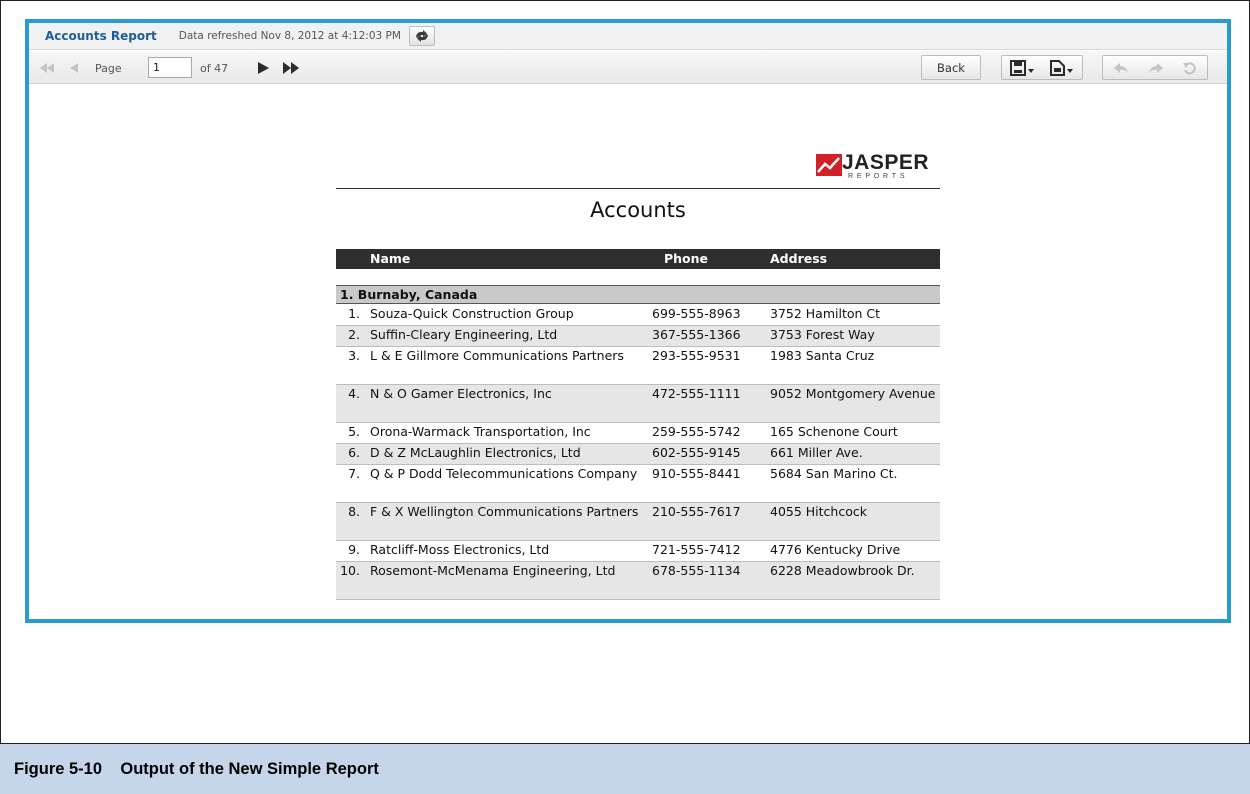 The height and width of the screenshot is (794, 1250). I want to click on account-address: 661 Miller Ave., so click(816, 452).